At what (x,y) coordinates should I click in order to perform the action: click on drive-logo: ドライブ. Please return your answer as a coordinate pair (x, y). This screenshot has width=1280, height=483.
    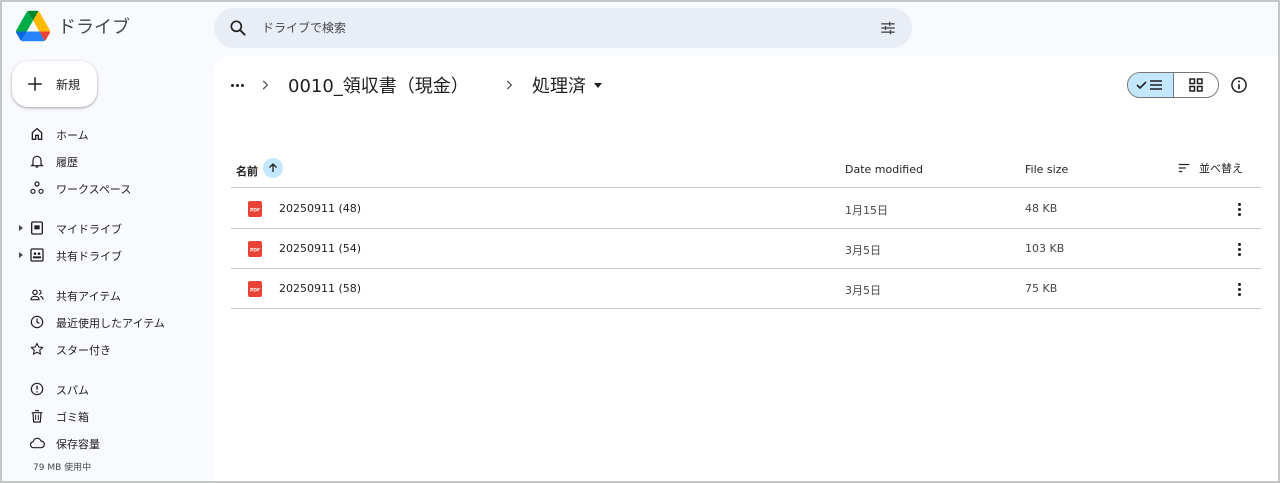
    Looking at the image, I should click on (73, 26).